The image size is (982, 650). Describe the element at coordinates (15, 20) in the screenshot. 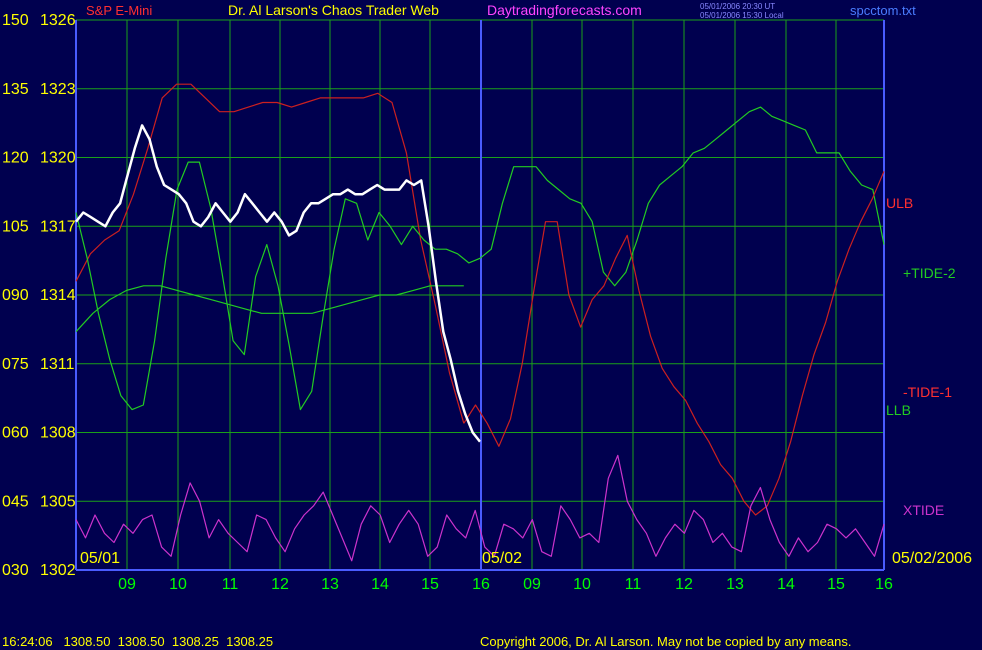

I see `y-tick-label: 150` at that location.